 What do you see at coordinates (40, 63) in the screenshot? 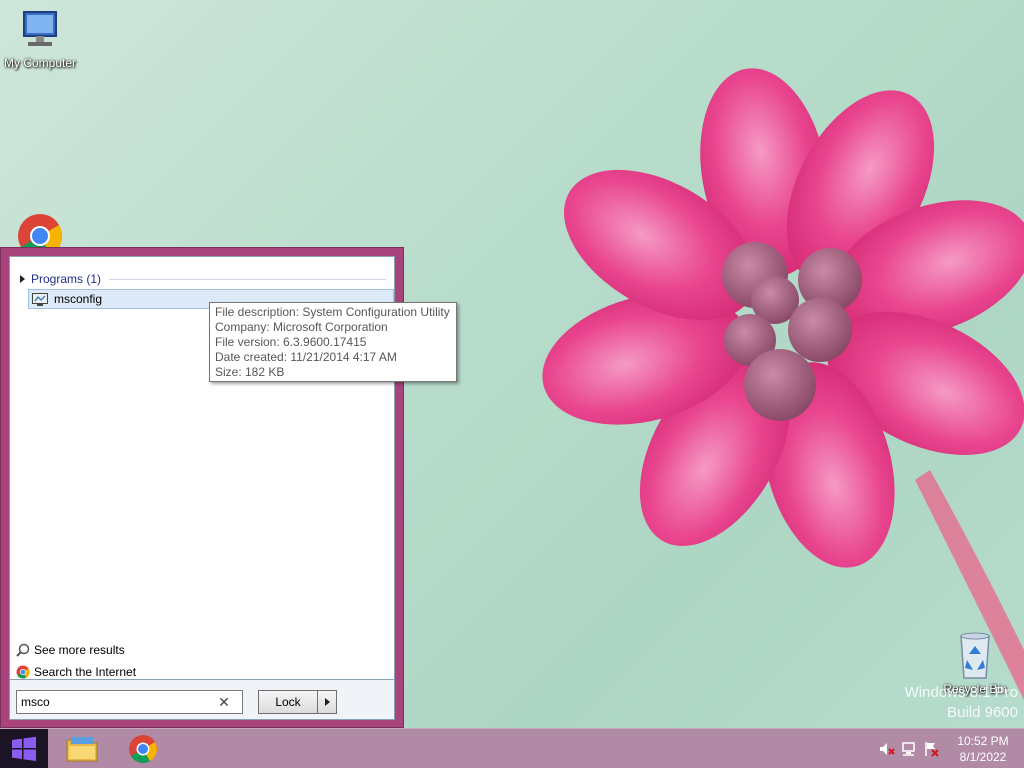
I see `desktop-icon-label: My Computer` at bounding box center [40, 63].